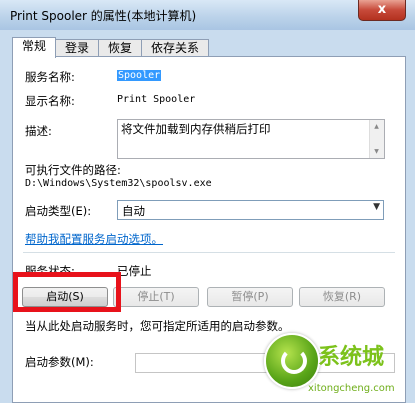 The width and height of the screenshot is (415, 403). What do you see at coordinates (157, 326) in the screenshot?
I see `hint-text: 当从此处启动服务时，您可指定所适用的启动参数。` at bounding box center [157, 326].